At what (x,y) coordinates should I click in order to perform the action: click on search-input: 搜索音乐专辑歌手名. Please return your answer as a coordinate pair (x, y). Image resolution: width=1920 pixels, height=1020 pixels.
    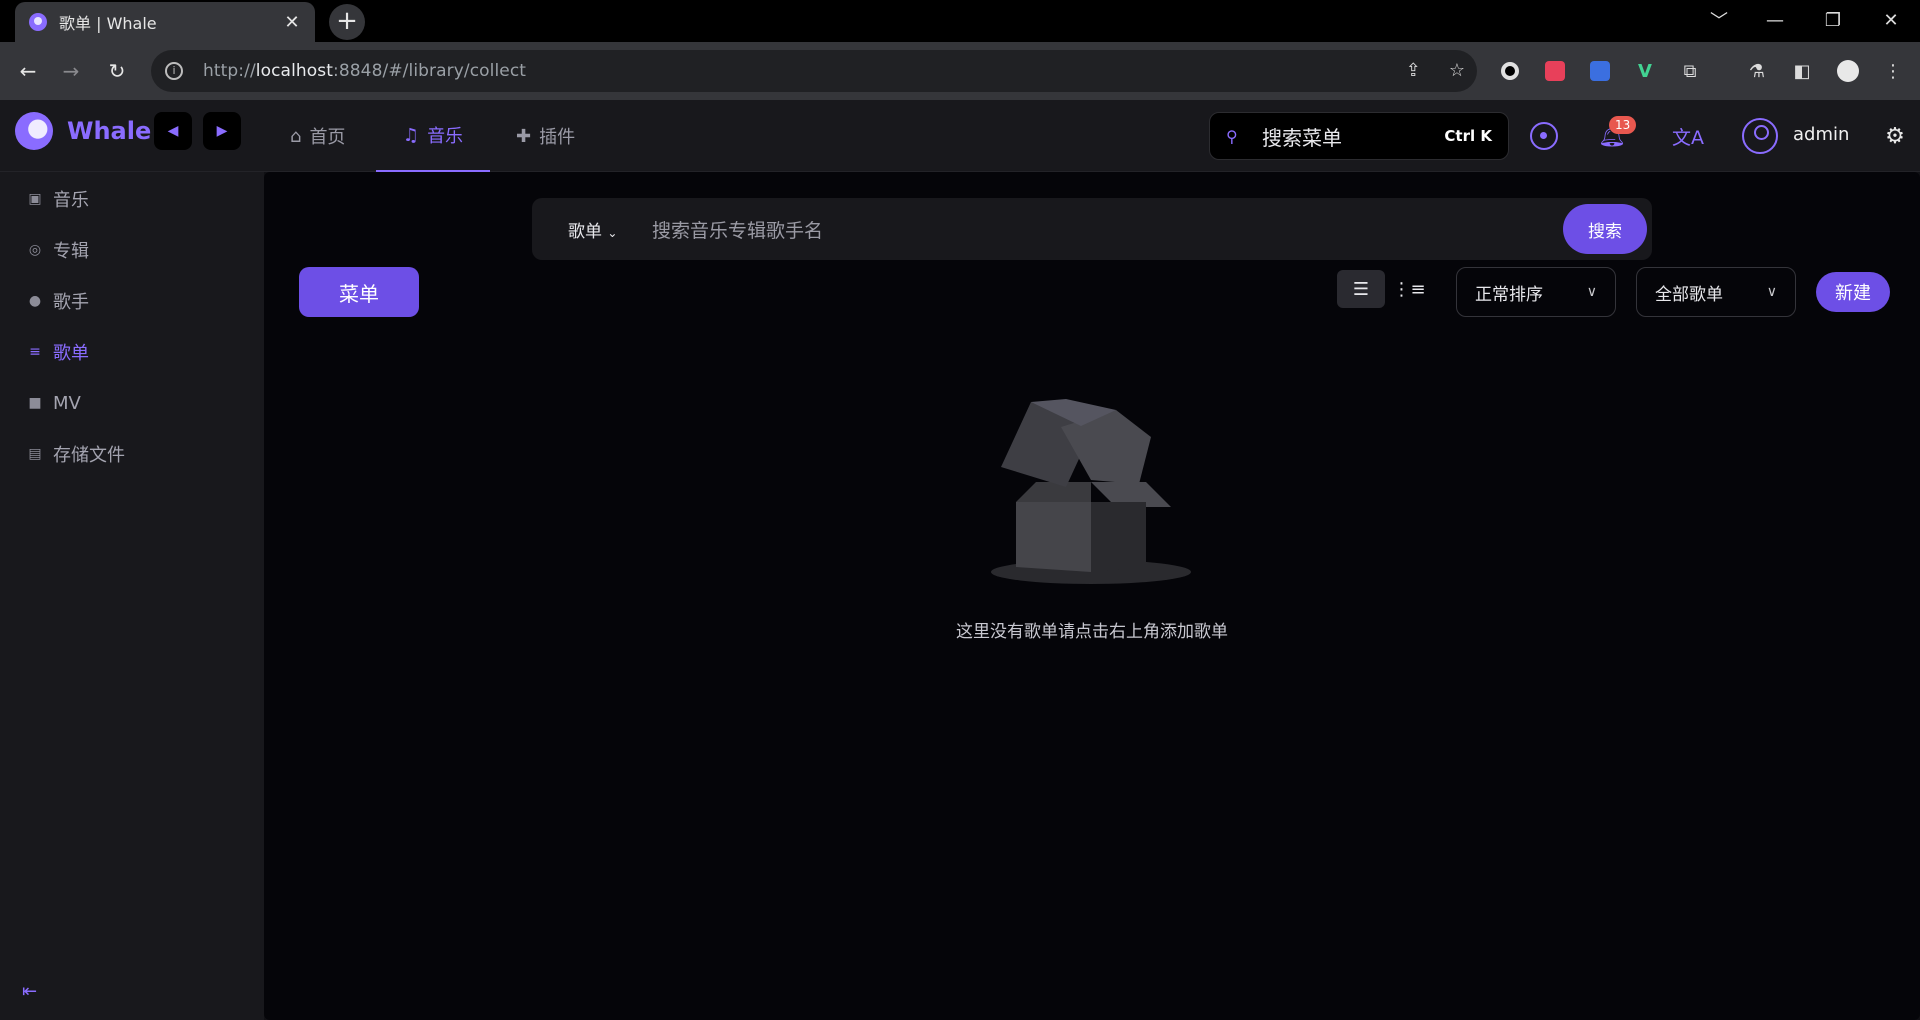
    Looking at the image, I should click on (1107, 229).